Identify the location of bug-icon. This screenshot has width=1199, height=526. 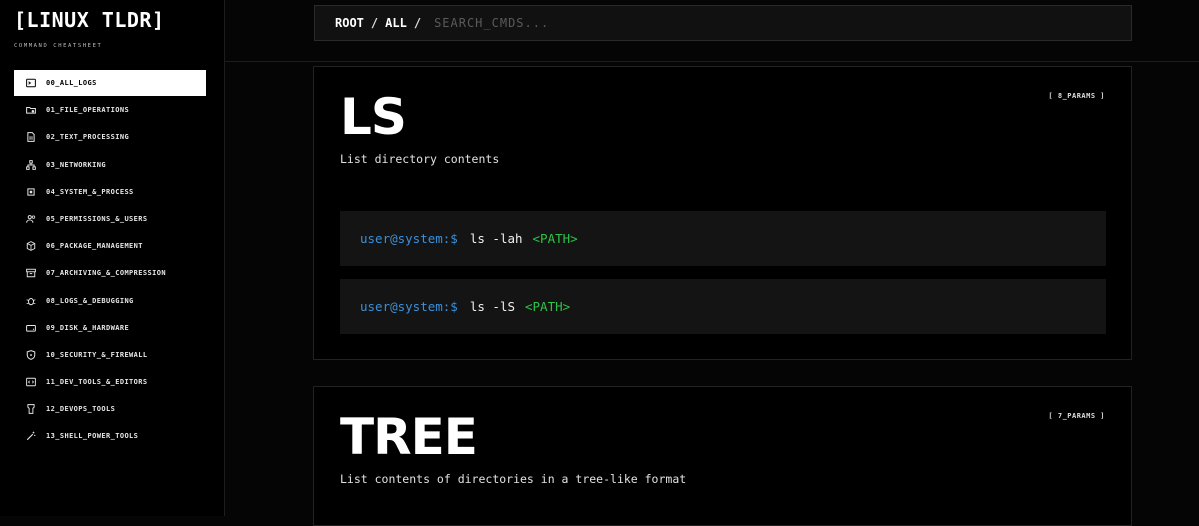
(31, 301).